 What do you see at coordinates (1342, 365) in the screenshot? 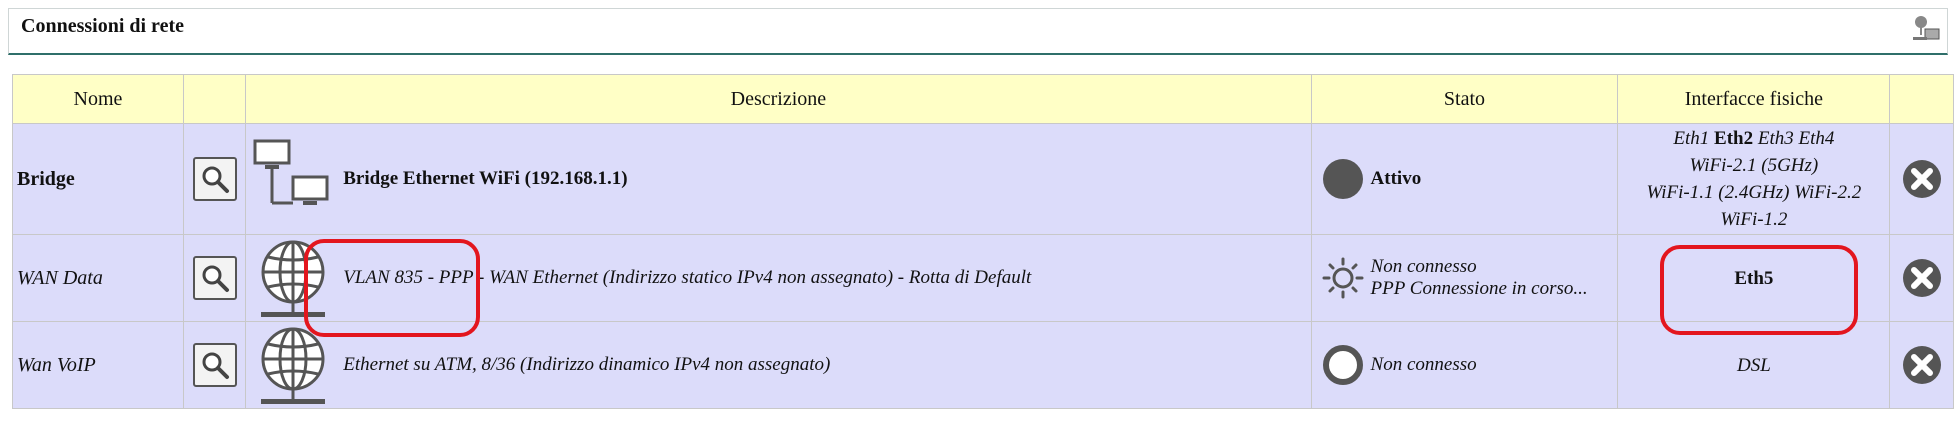
I see `inactive-ring-icon` at bounding box center [1342, 365].